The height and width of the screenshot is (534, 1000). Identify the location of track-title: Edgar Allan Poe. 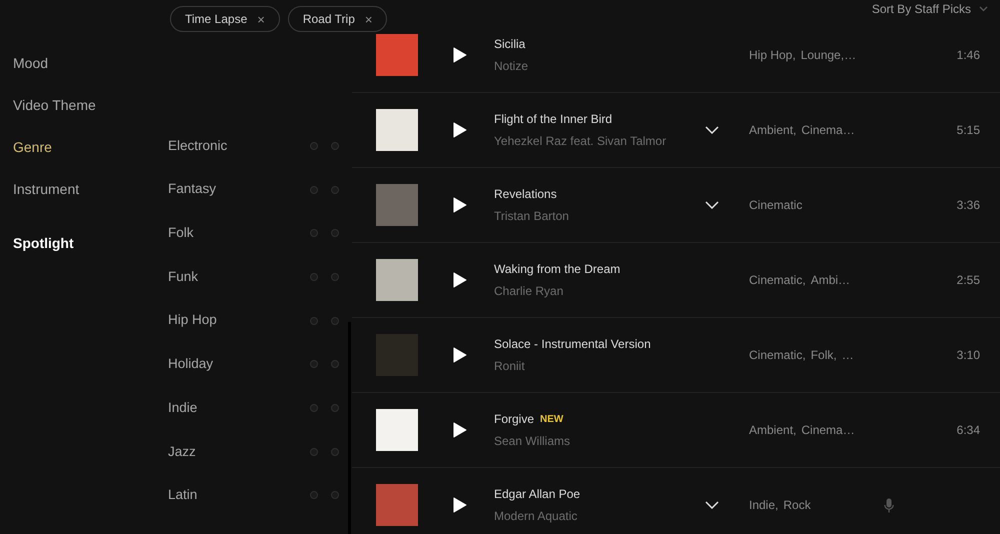
(537, 494).